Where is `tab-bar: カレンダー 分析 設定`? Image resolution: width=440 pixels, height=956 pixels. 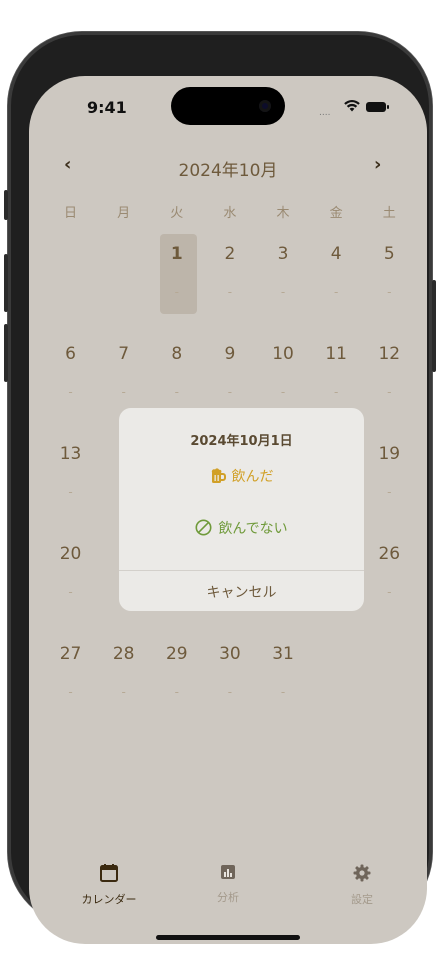 tab-bar: カレンダー 分析 設定 is located at coordinates (228, 894).